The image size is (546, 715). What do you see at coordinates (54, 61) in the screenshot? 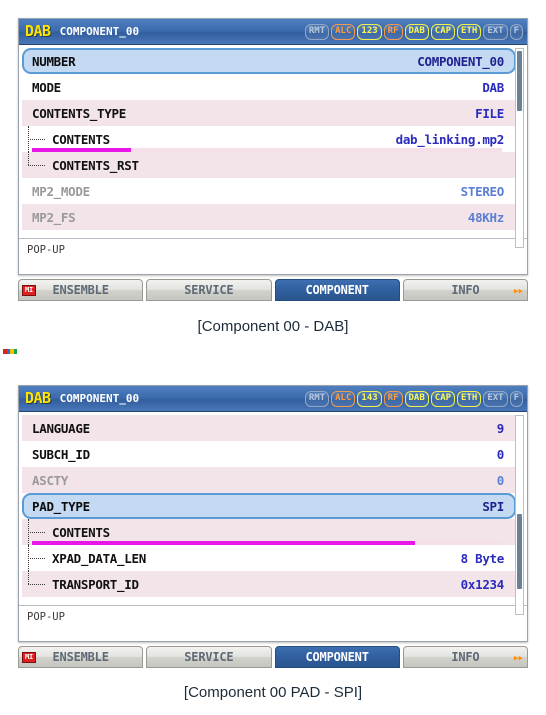
I see `param-key: NUMBER` at bounding box center [54, 61].